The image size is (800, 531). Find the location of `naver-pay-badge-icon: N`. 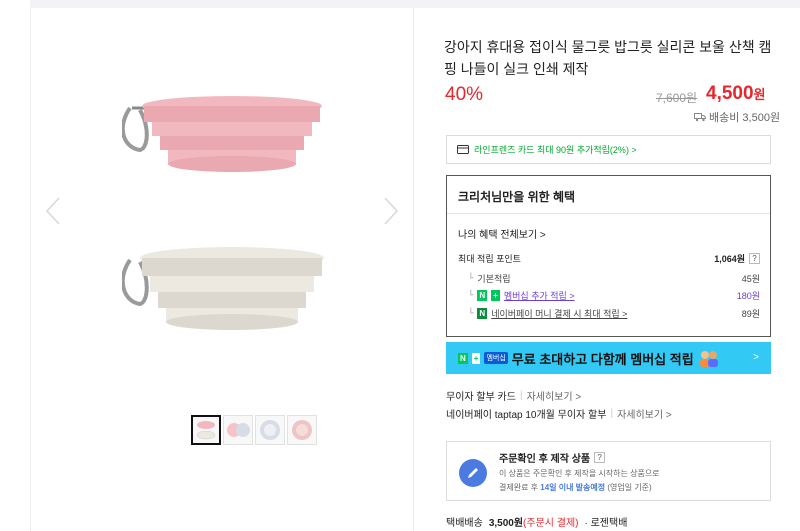

naver-pay-badge-icon: N is located at coordinates (482, 313).